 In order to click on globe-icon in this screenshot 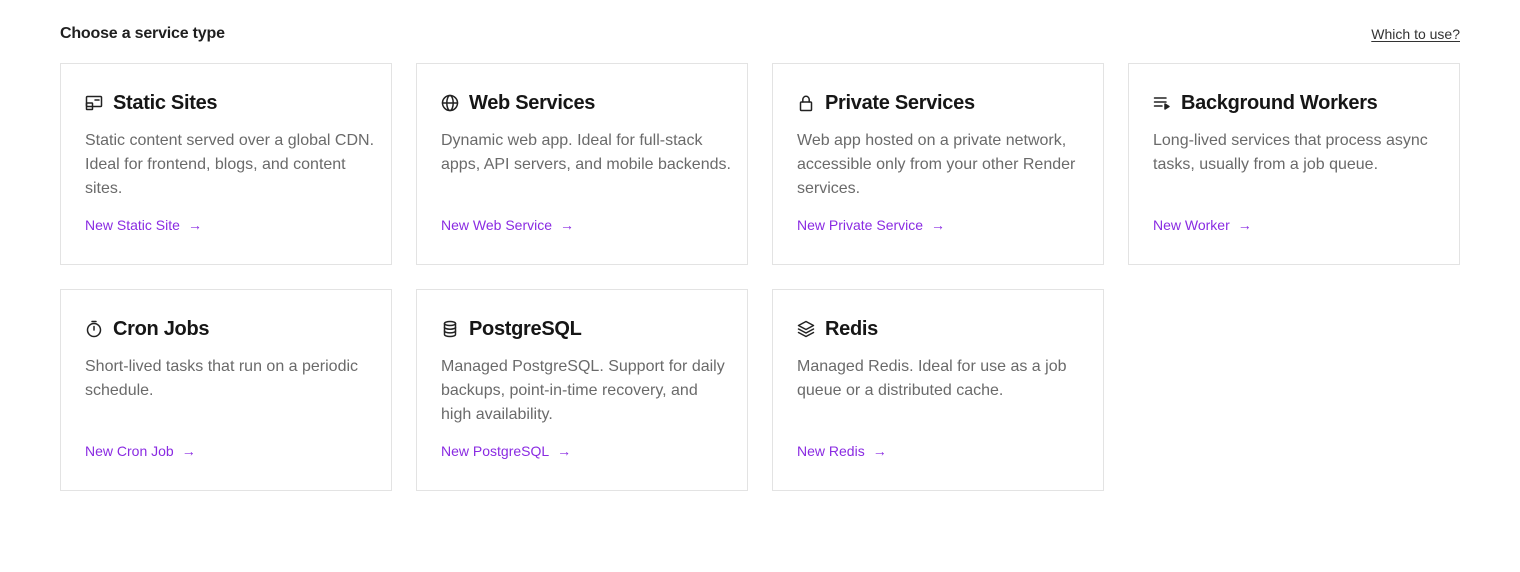, I will do `click(450, 103)`.